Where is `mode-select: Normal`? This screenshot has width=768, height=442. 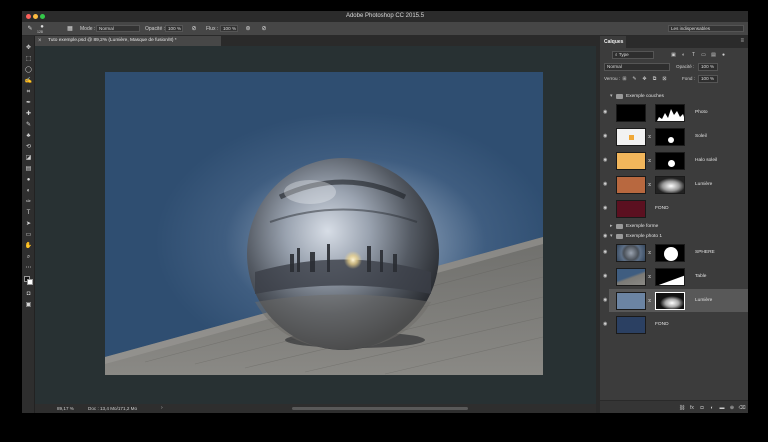
mode-select: Normal is located at coordinates (118, 28).